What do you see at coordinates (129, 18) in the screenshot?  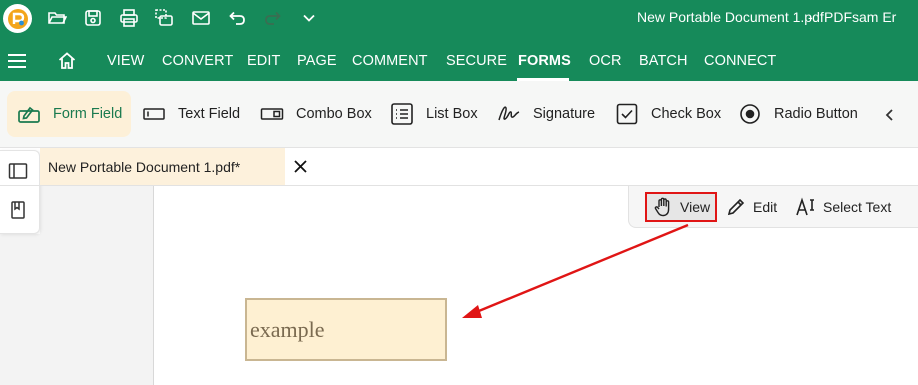 I see `print-icon` at bounding box center [129, 18].